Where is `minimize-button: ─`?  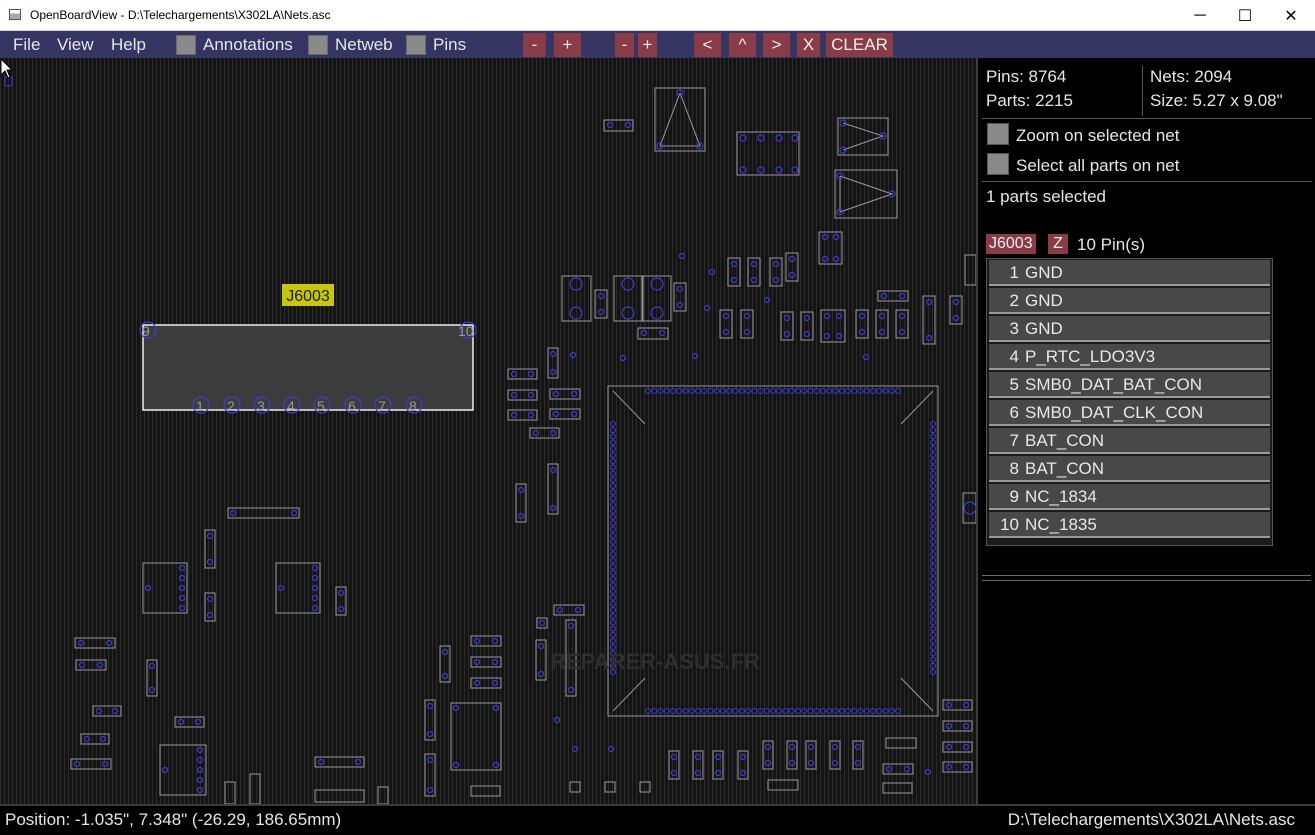
minimize-button: ─ is located at coordinates (1200, 15).